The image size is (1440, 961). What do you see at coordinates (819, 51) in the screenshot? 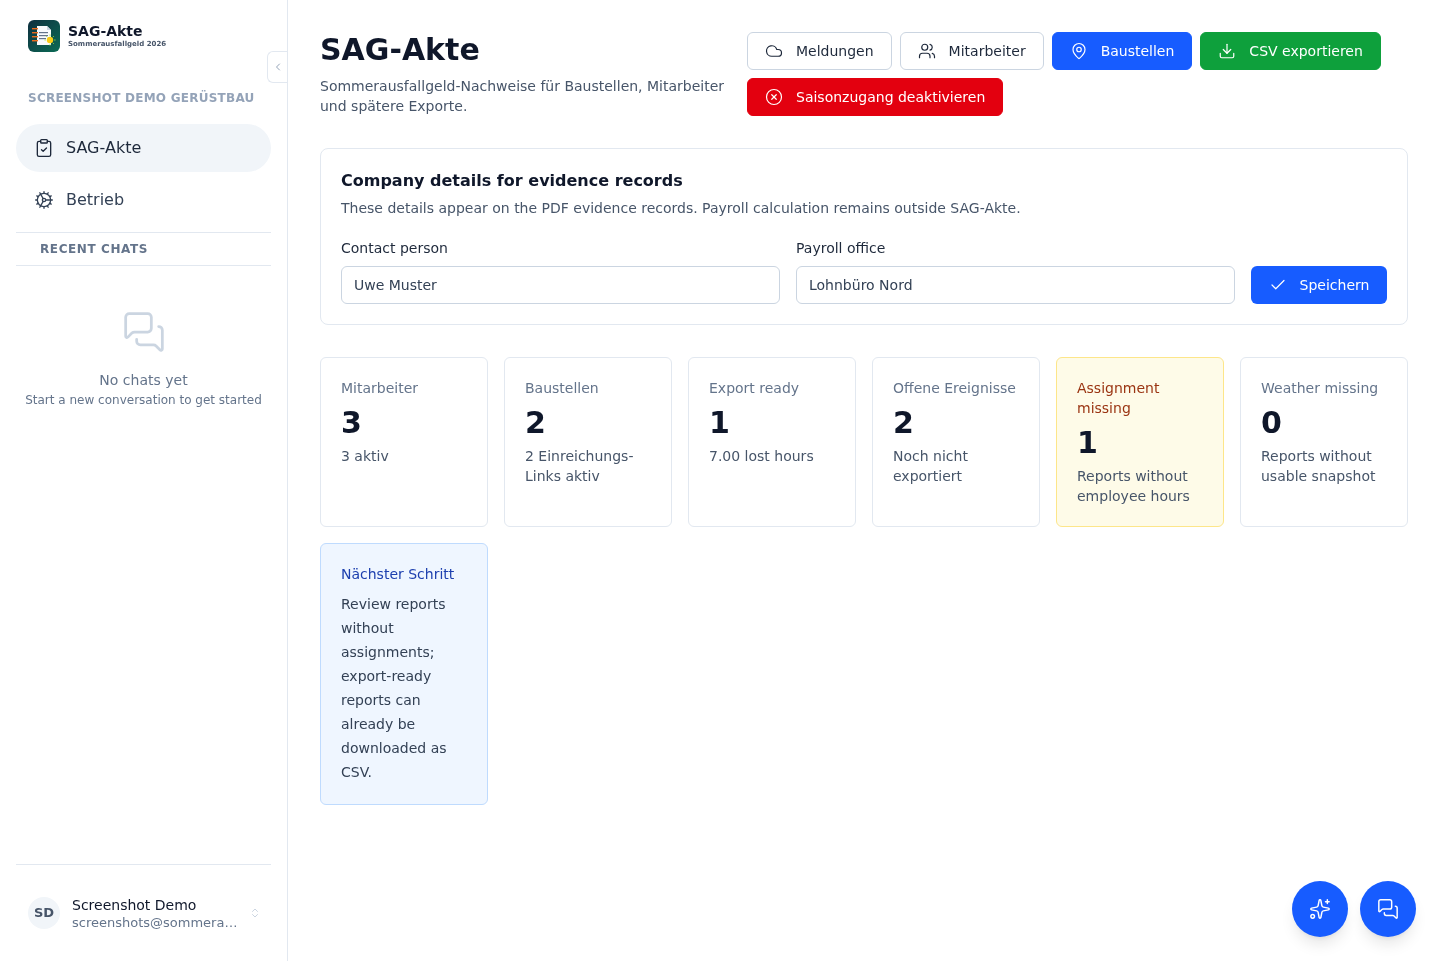
I see `header-action-button: Meldungen` at bounding box center [819, 51].